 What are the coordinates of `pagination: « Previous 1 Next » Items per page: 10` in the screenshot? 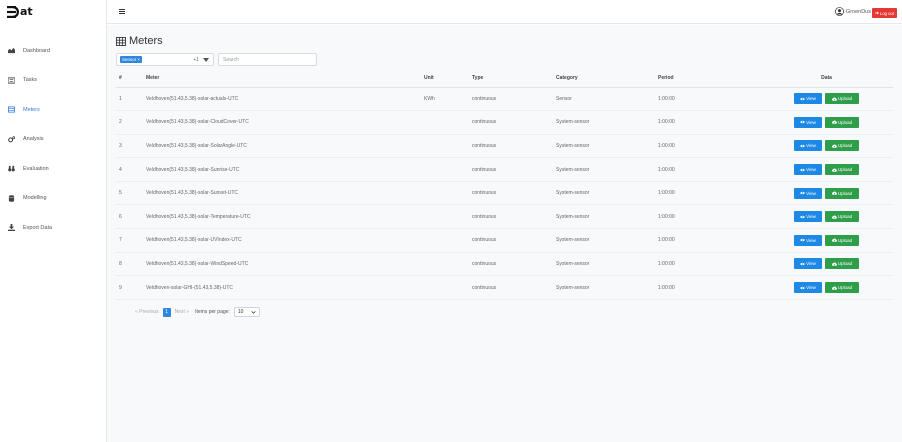 It's located at (197, 312).